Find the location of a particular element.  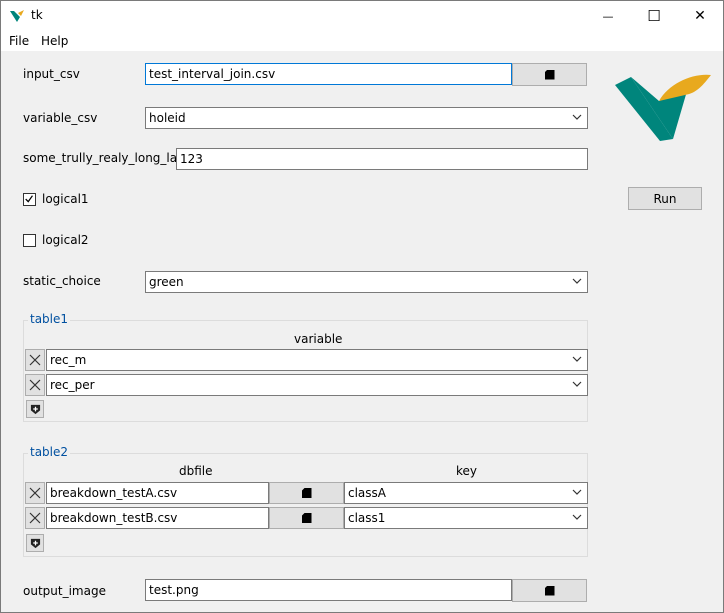

variable-csv-select: holeid is located at coordinates (366, 118).